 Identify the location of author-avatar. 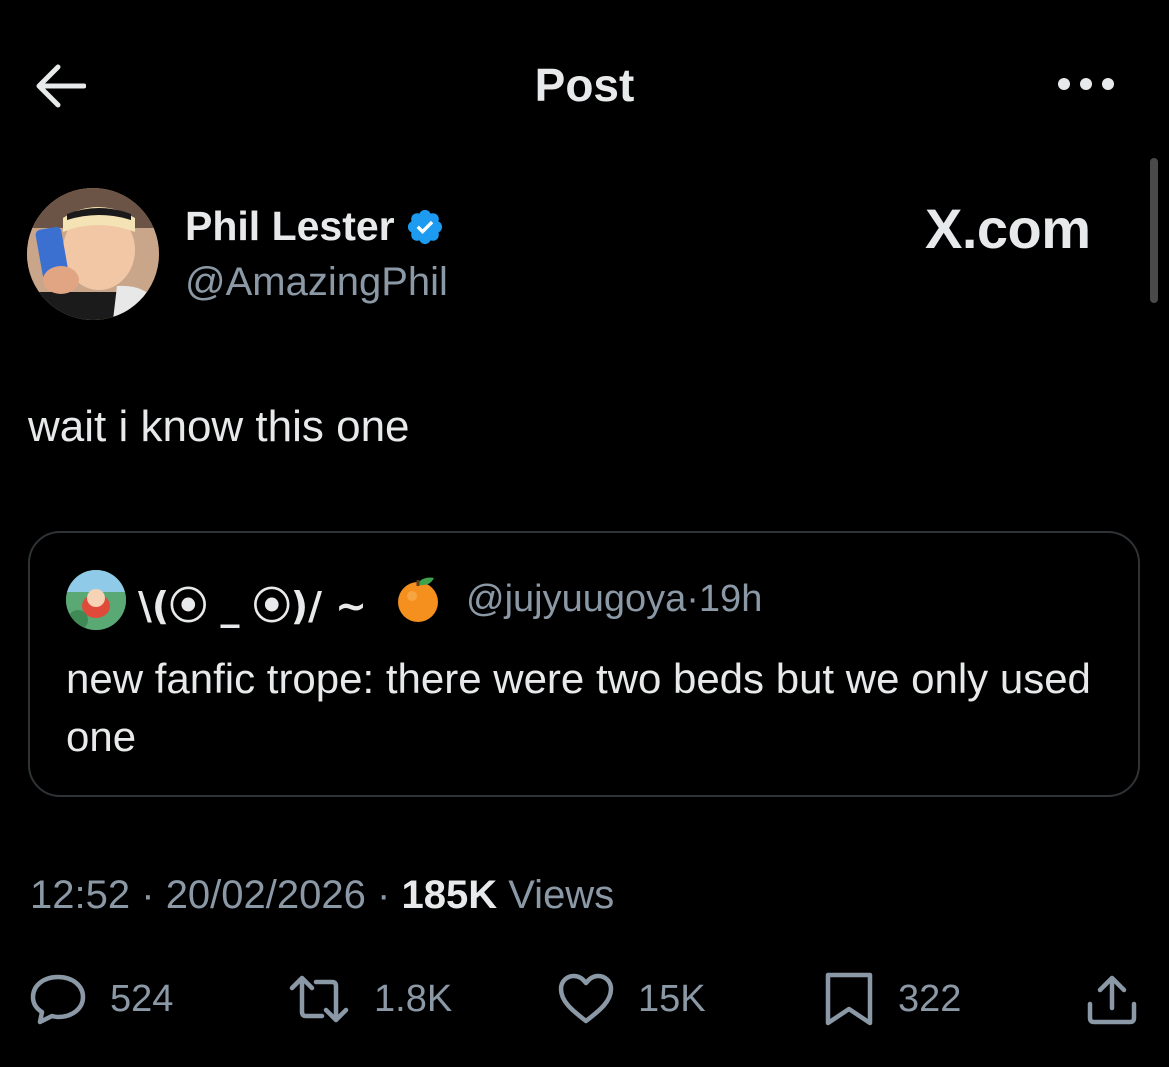
(93, 254).